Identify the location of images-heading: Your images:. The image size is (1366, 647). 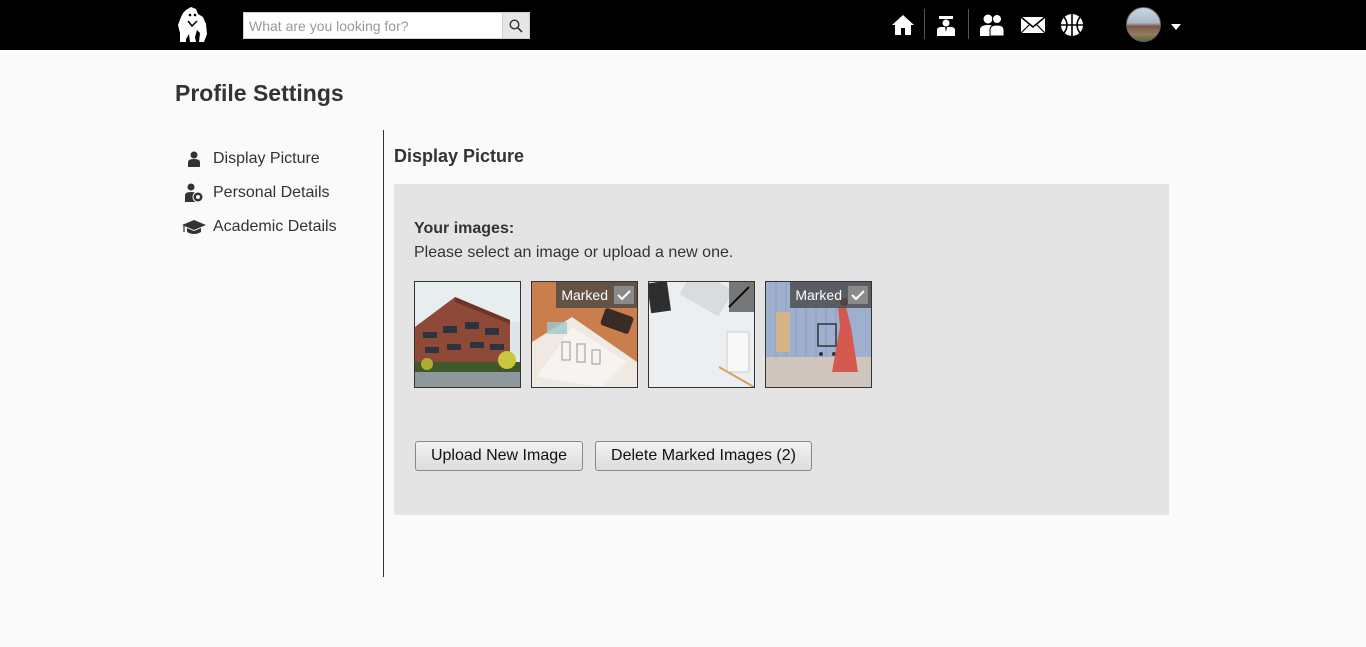
(464, 228).